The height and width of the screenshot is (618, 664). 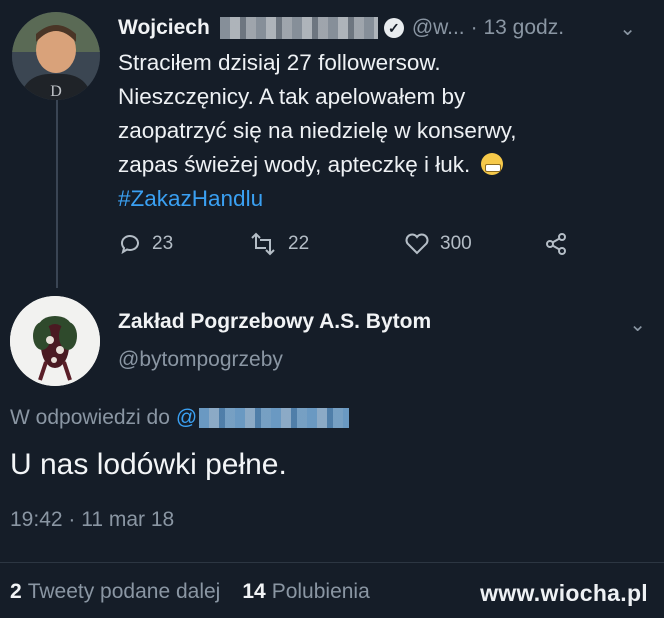 I want to click on grinning-face-icon, so click(x=491, y=164).